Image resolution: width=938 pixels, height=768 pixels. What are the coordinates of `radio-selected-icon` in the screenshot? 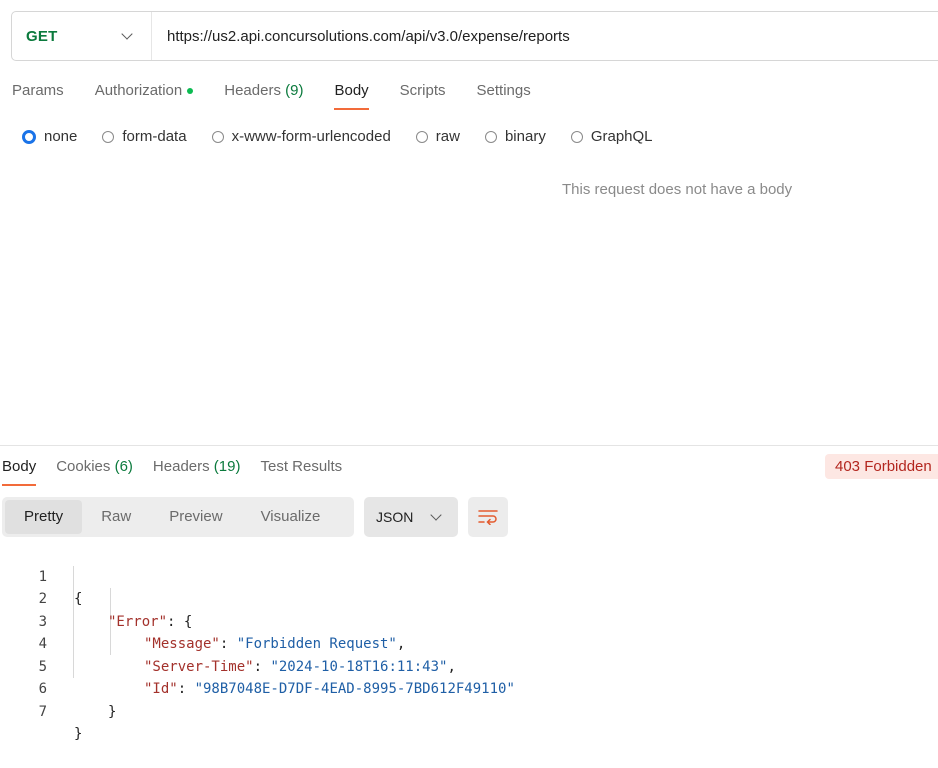 It's located at (29, 136).